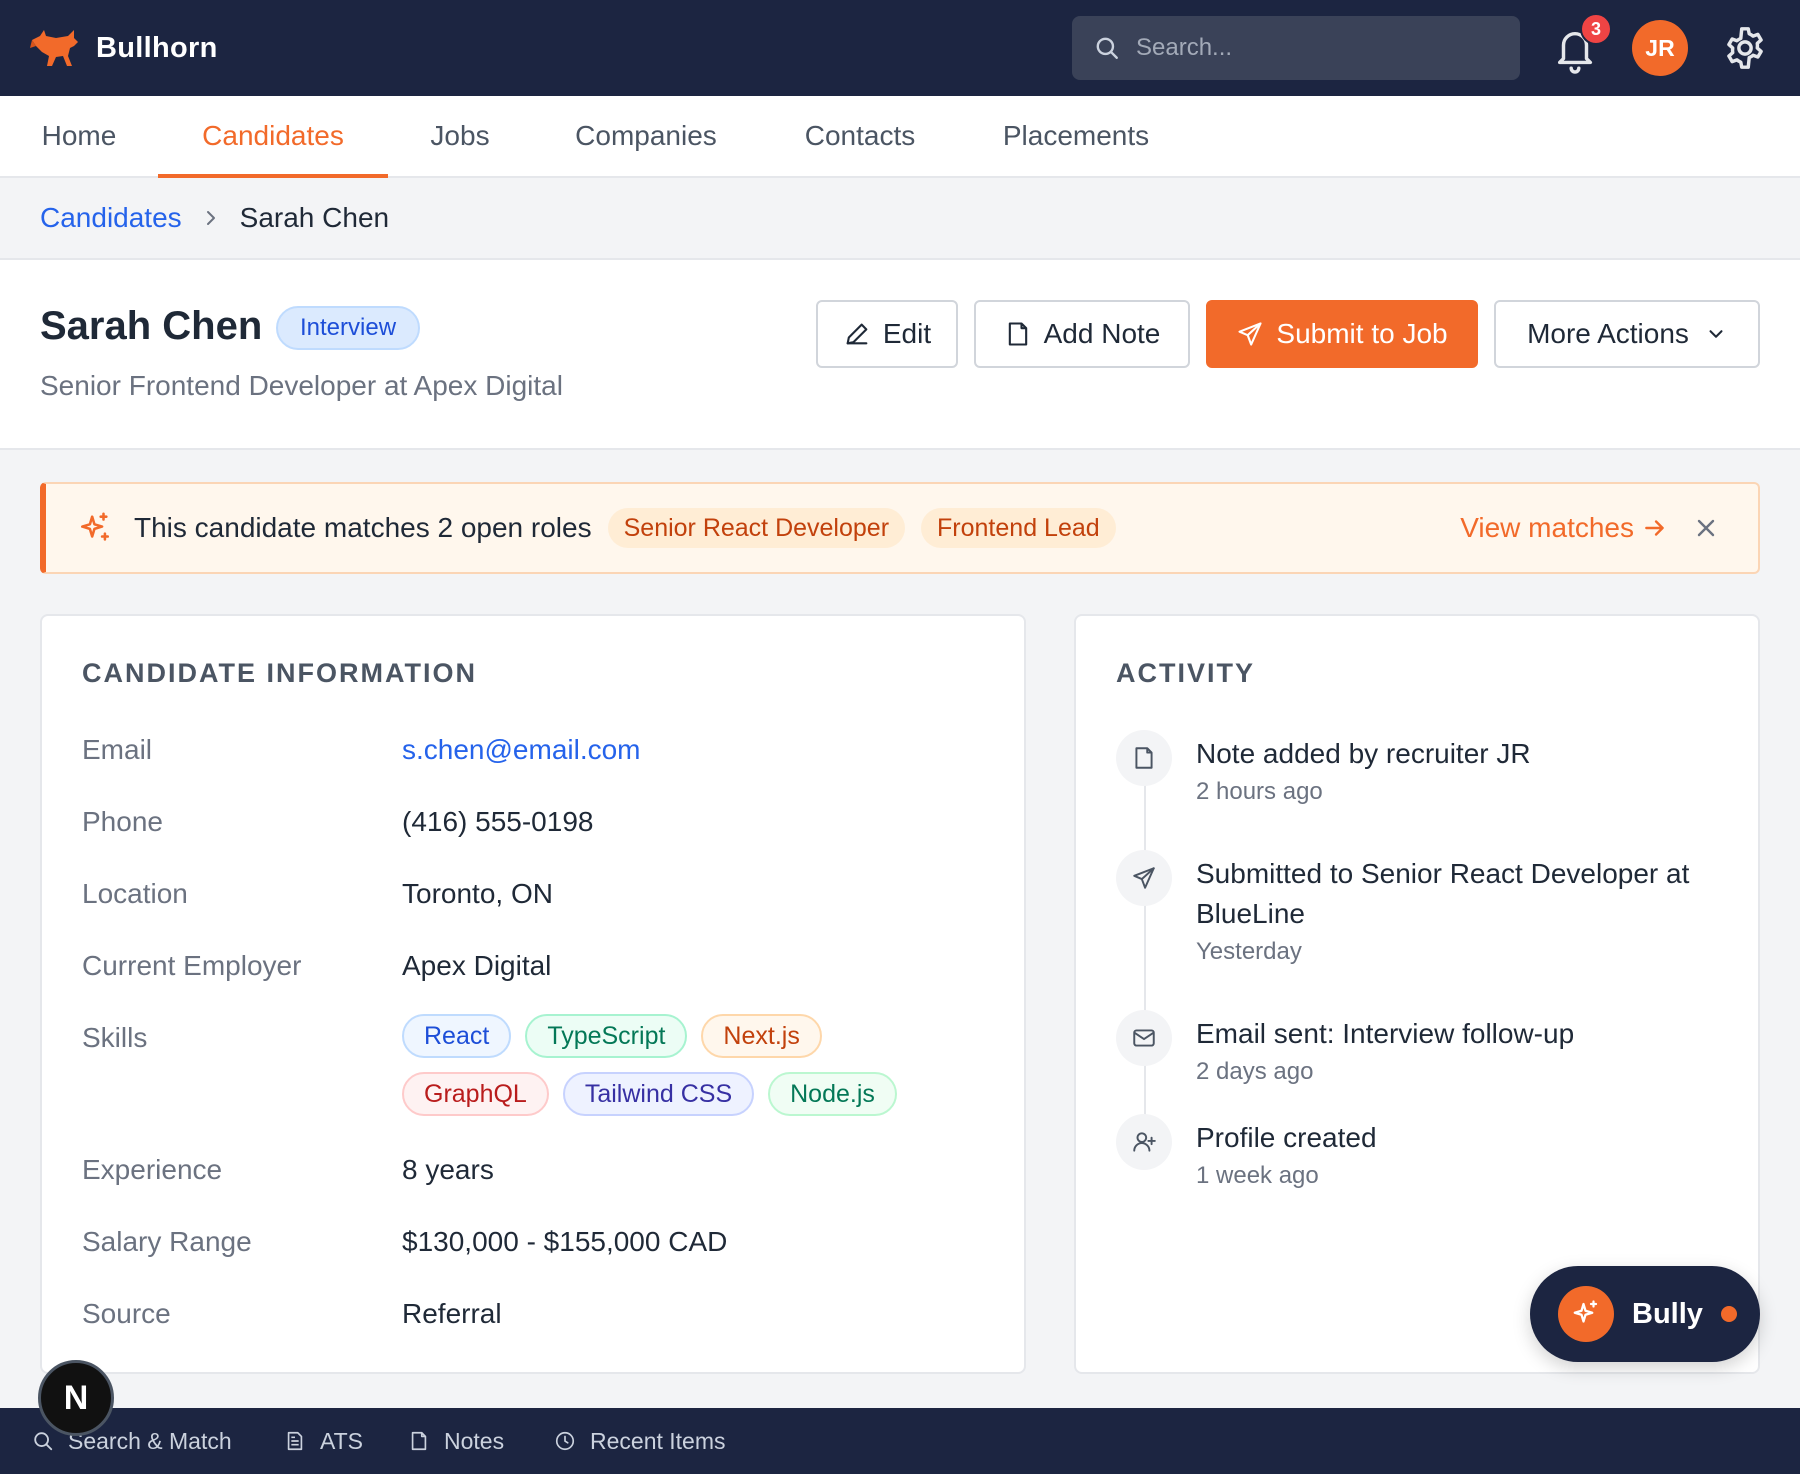 The image size is (1800, 1474). I want to click on document-icon, so click(295, 1441).